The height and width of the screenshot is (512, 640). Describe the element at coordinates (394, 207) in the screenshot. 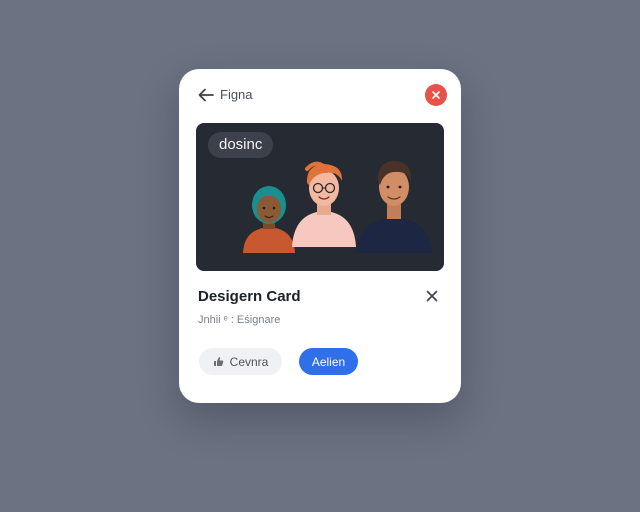

I see `avatar-right` at that location.